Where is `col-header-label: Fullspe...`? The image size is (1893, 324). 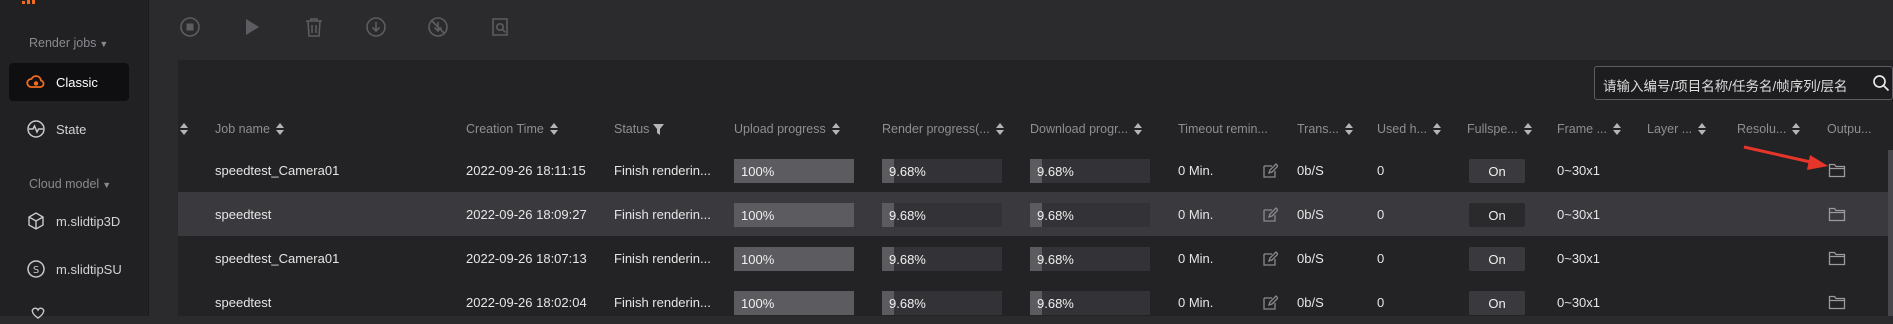
col-header-label: Fullspe... is located at coordinates (1492, 129).